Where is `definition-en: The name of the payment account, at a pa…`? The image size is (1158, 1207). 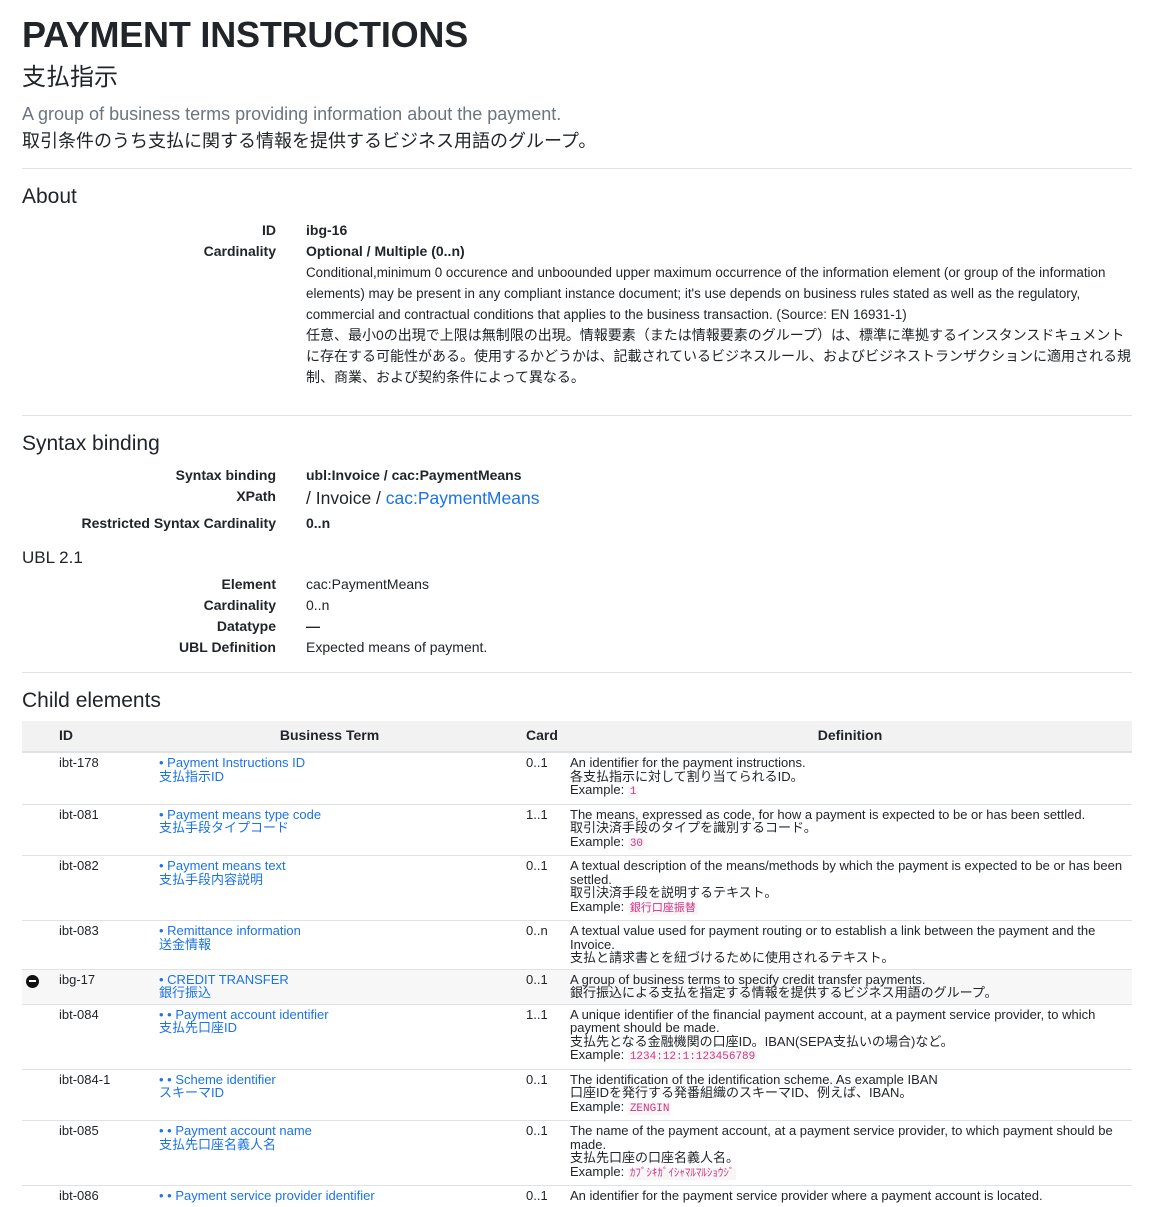
definition-en: The name of the payment account, at a pa… is located at coordinates (841, 1137).